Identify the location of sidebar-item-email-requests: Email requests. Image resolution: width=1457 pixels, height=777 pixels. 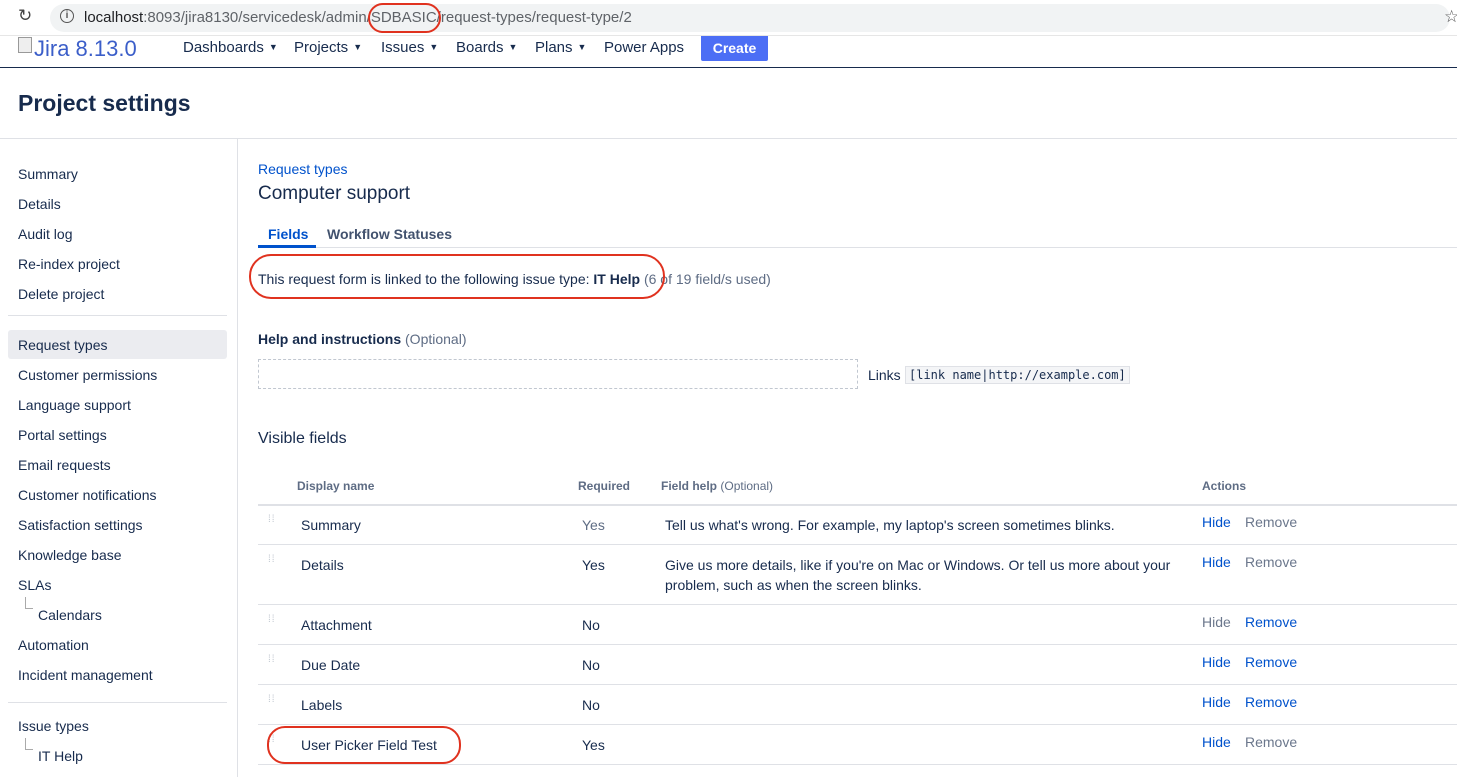
(64, 465).